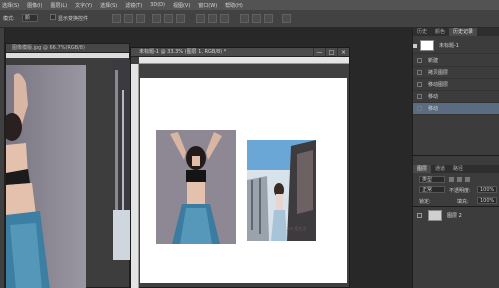 This screenshot has width=499, height=288. I want to click on history-item: 新建, so click(456, 61).